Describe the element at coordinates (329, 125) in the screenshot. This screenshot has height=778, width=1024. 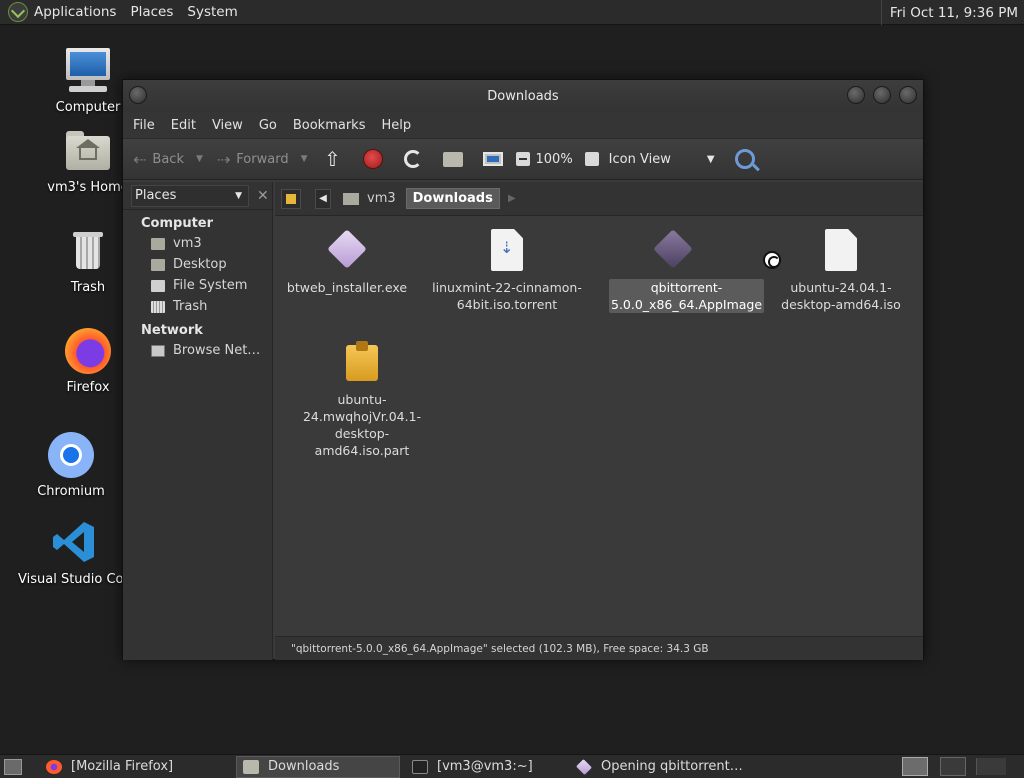
I see `menu-bookmarks: Bookmarks` at that location.